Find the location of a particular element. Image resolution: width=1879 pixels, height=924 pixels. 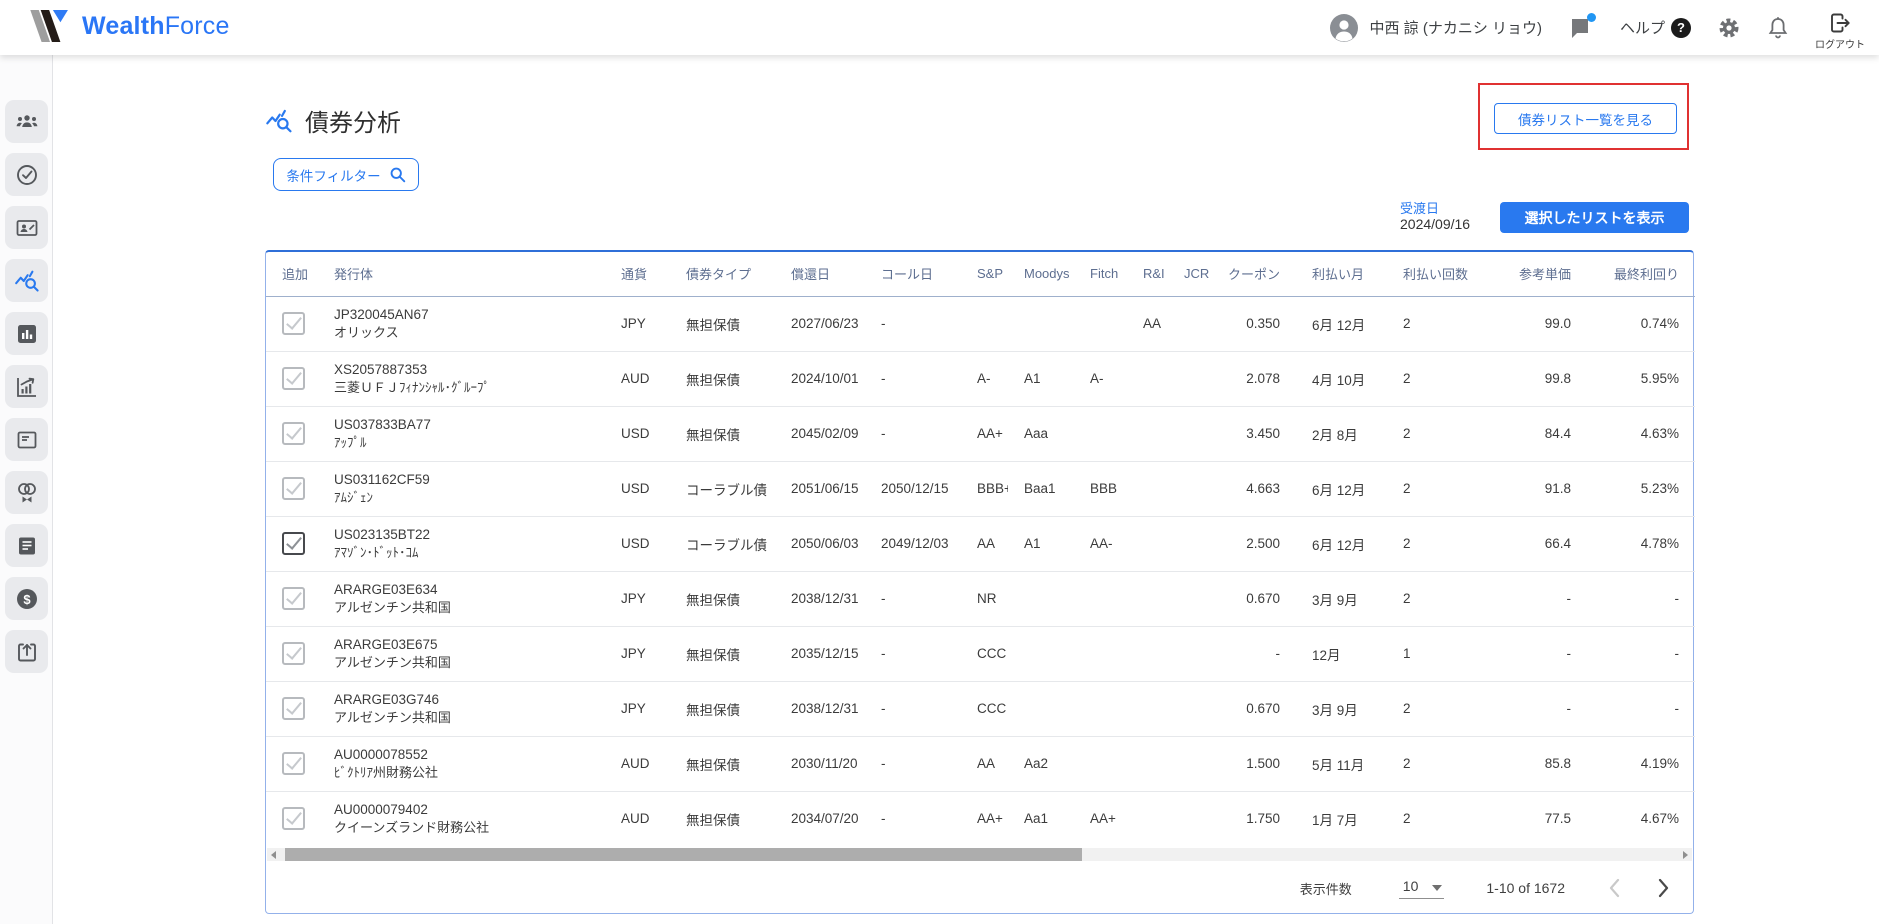

previous-page-button is located at coordinates (1614, 888).